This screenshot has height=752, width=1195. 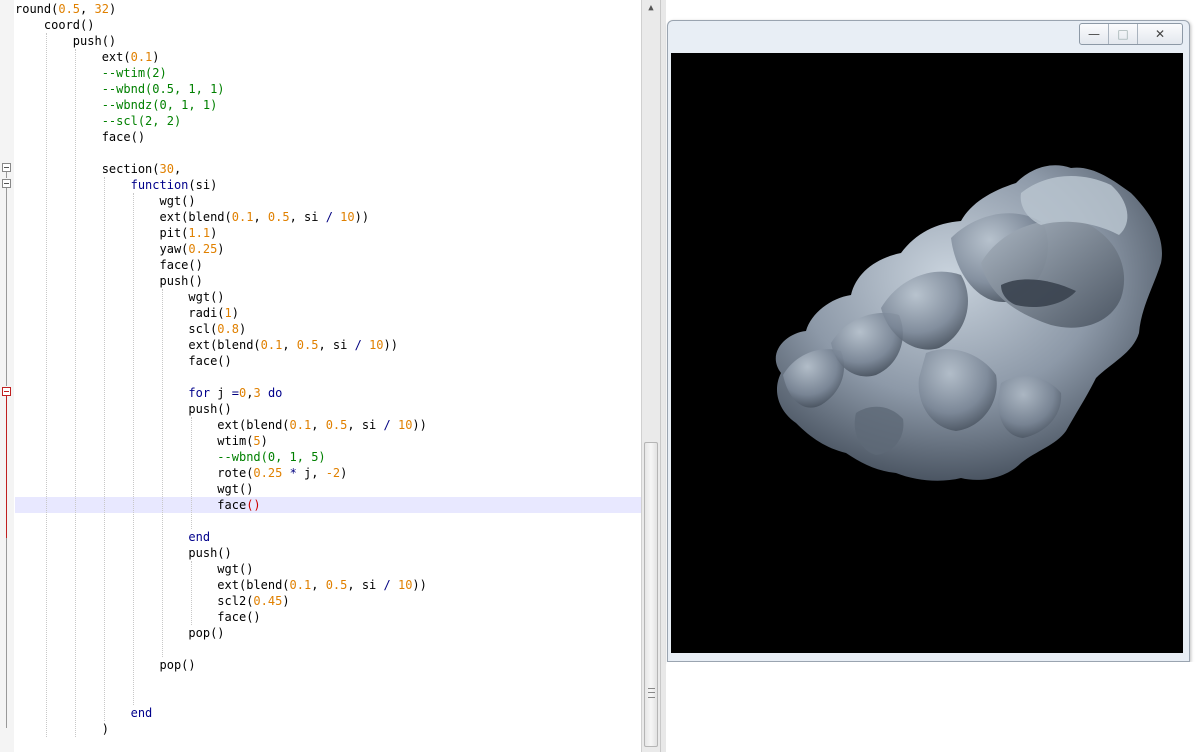 I want to click on code-token: )), so click(x=390, y=345).